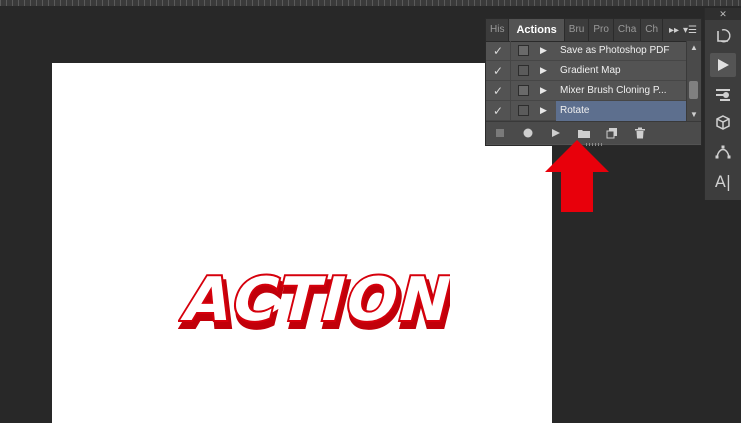  I want to click on panel-menu-icon: ▾☰, so click(690, 30).